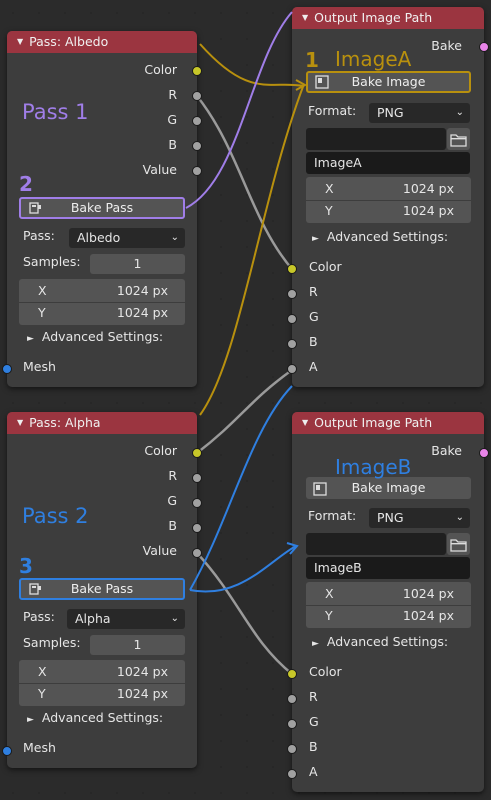  I want to click on pass-dropdown: Alpha ⌄, so click(126, 619).